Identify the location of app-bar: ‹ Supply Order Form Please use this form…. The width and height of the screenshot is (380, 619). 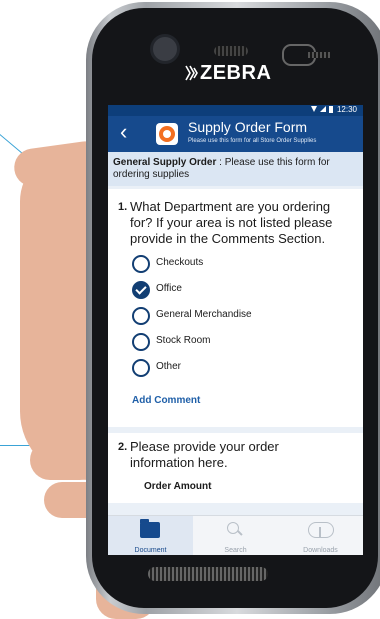
(235, 134).